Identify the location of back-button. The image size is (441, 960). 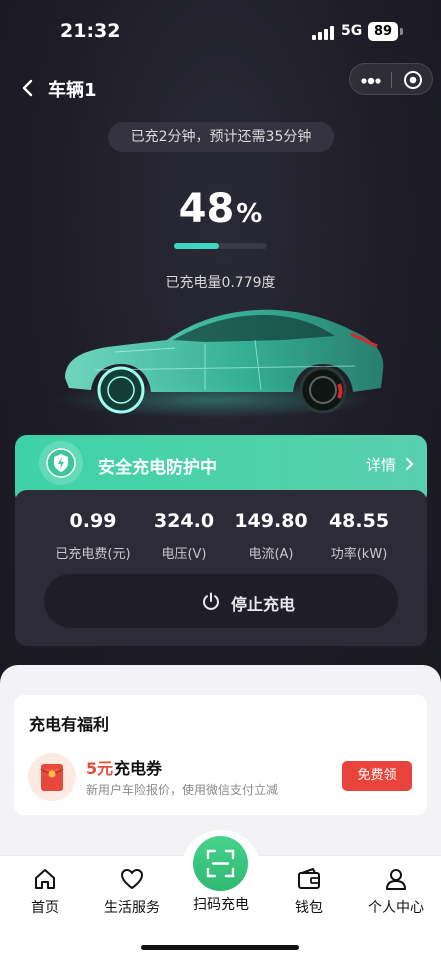
(29, 88).